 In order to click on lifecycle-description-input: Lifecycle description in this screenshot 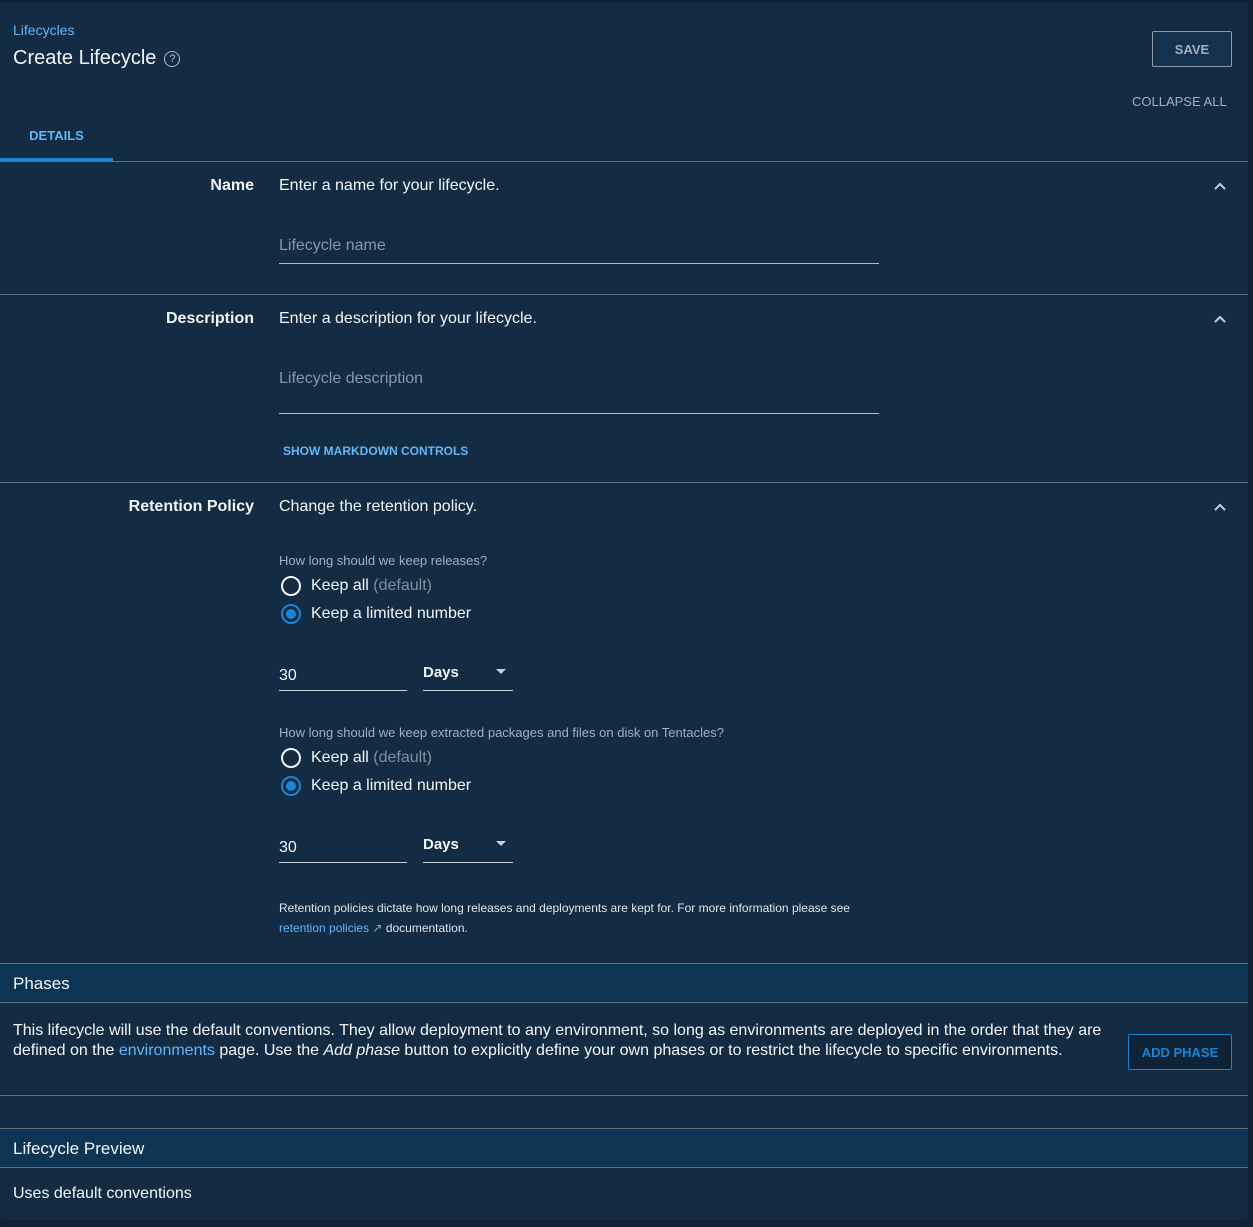, I will do `click(579, 392)`.